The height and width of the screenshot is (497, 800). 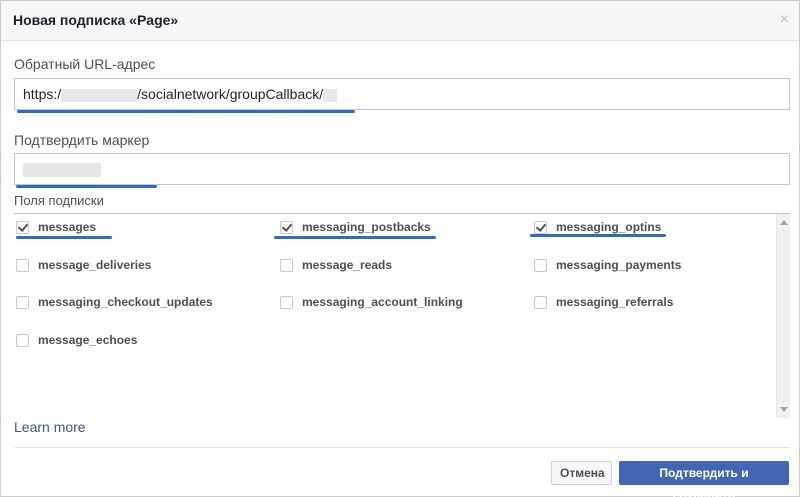 What do you see at coordinates (336, 265) in the screenshot?
I see `field-checkbox-message-reads: message_reads` at bounding box center [336, 265].